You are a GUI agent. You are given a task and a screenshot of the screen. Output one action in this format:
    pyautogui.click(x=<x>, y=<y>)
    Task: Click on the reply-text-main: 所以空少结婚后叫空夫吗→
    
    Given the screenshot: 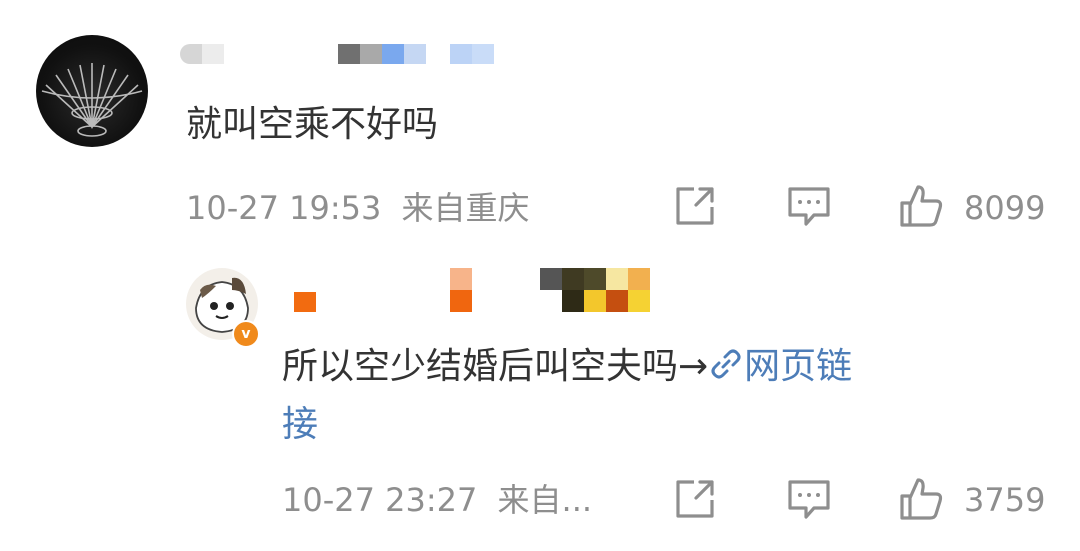 What is the action you would take?
    pyautogui.click(x=495, y=366)
    